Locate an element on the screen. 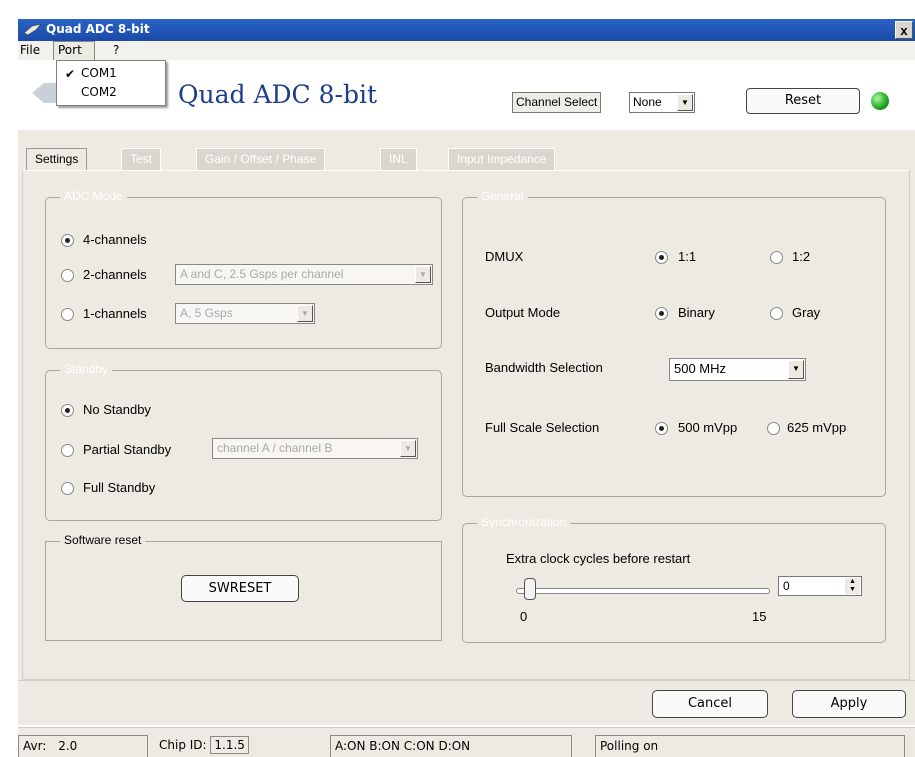 Image resolution: width=915 pixels, height=757 pixels. label-full-standby: Full Standby is located at coordinates (119, 487).